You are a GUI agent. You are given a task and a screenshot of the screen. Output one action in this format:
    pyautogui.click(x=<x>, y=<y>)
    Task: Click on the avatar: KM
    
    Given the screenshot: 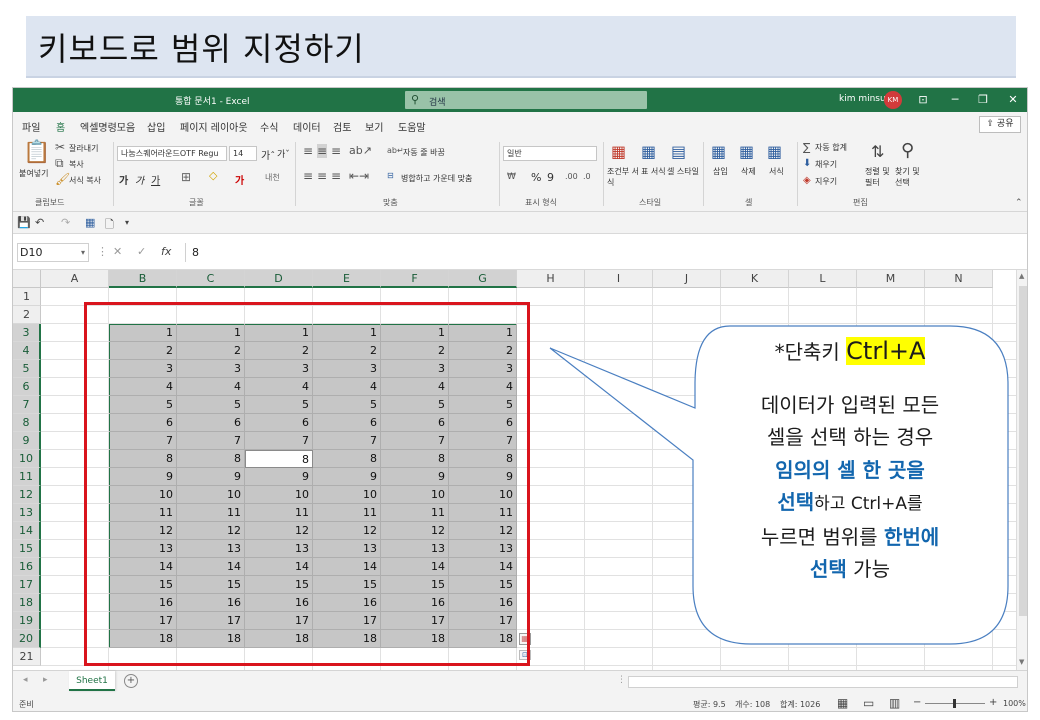 What is the action you would take?
    pyautogui.click(x=893, y=100)
    